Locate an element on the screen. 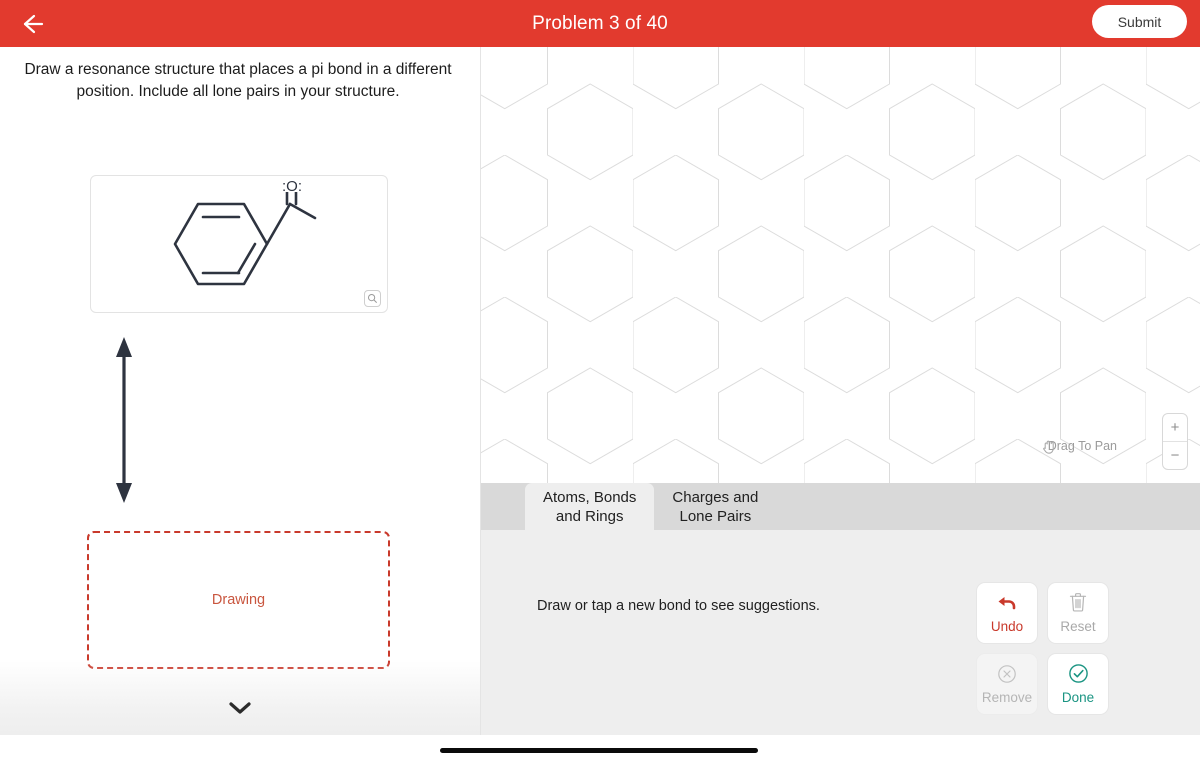 The height and width of the screenshot is (762, 1200). zoom-out-button: − is located at coordinates (1175, 455).